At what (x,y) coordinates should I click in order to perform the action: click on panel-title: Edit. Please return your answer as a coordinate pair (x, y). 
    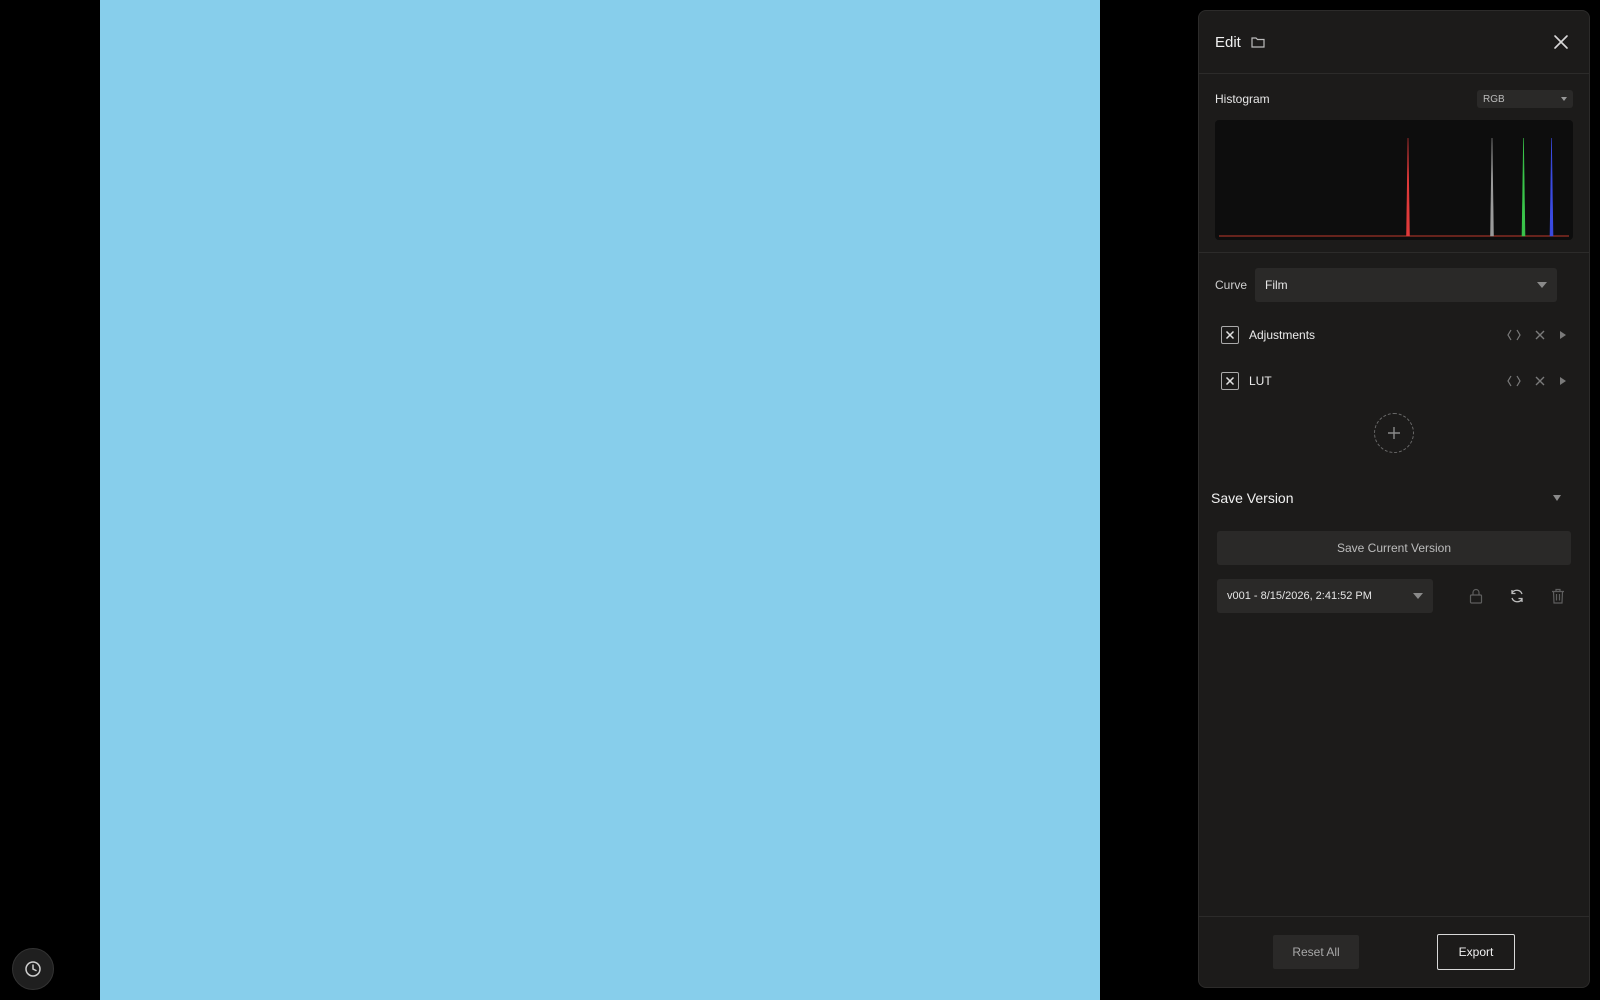
    Looking at the image, I should click on (1228, 42).